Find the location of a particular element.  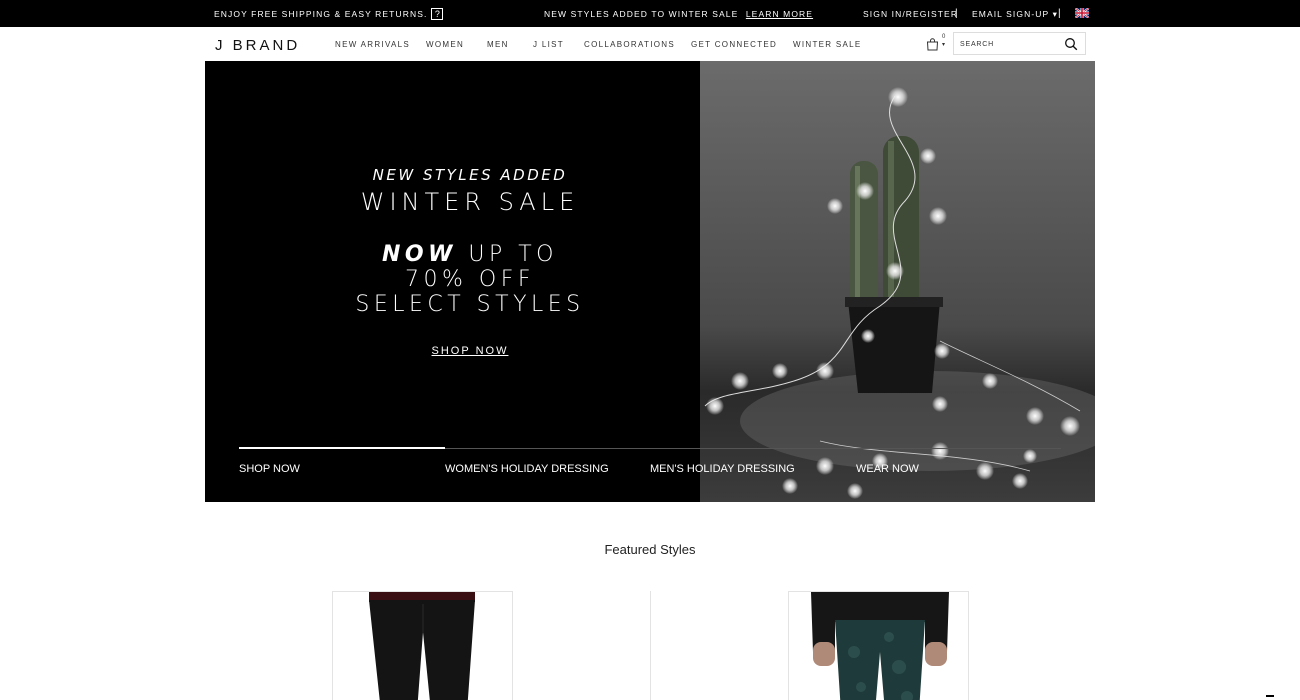

black-jeans-image is located at coordinates (422, 646).